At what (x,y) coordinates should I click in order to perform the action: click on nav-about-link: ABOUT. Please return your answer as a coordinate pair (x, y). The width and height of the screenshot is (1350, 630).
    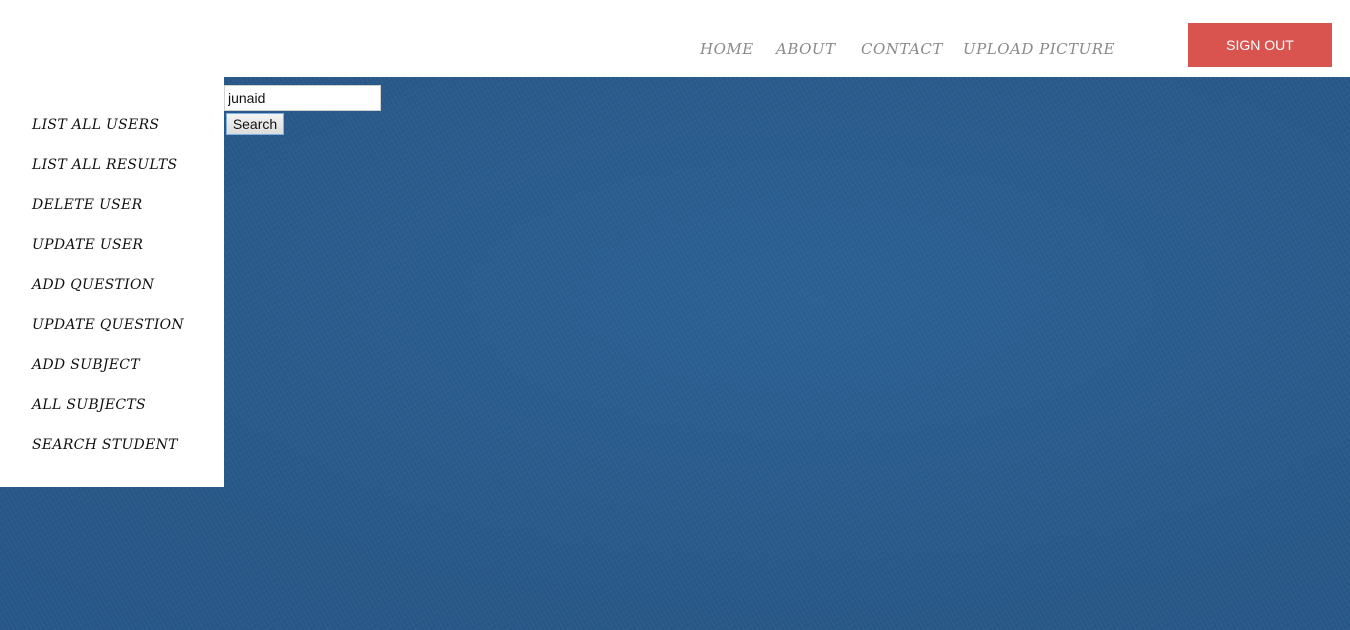
    Looking at the image, I should click on (806, 49).